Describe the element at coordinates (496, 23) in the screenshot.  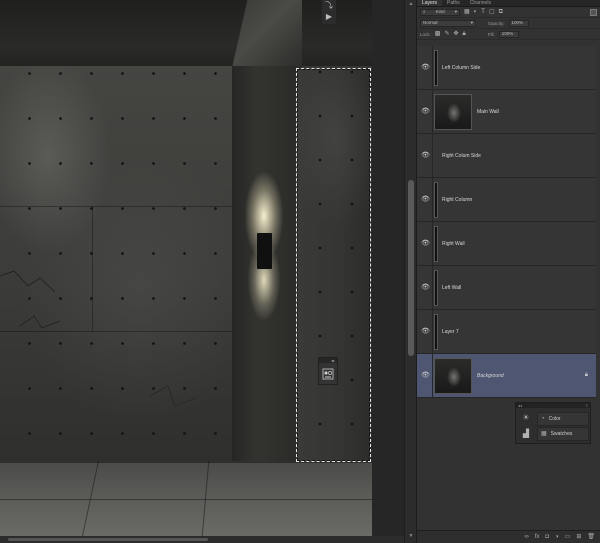
I see `opacity-label: Opacity:` at that location.